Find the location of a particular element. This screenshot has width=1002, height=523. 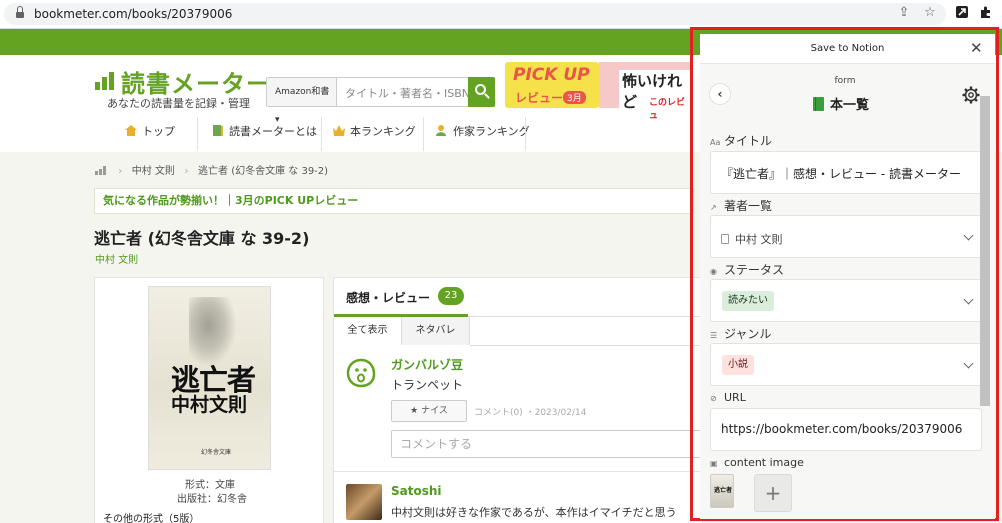

green-book-icon is located at coordinates (818, 104).